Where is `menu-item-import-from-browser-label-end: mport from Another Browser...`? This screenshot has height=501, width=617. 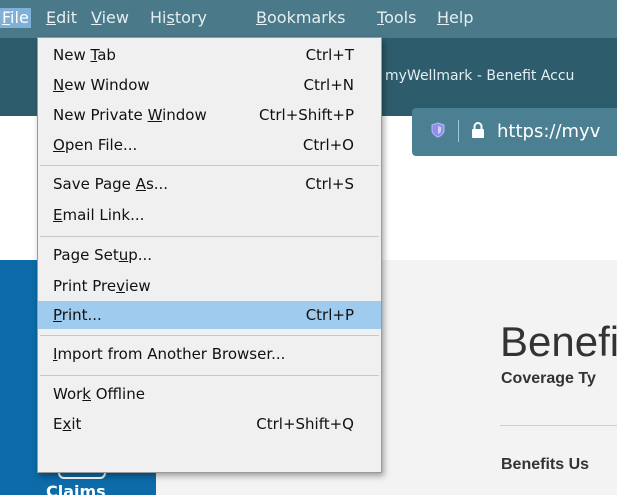 menu-item-import-from-browser-label-end: mport from Another Browser... is located at coordinates (171, 354).